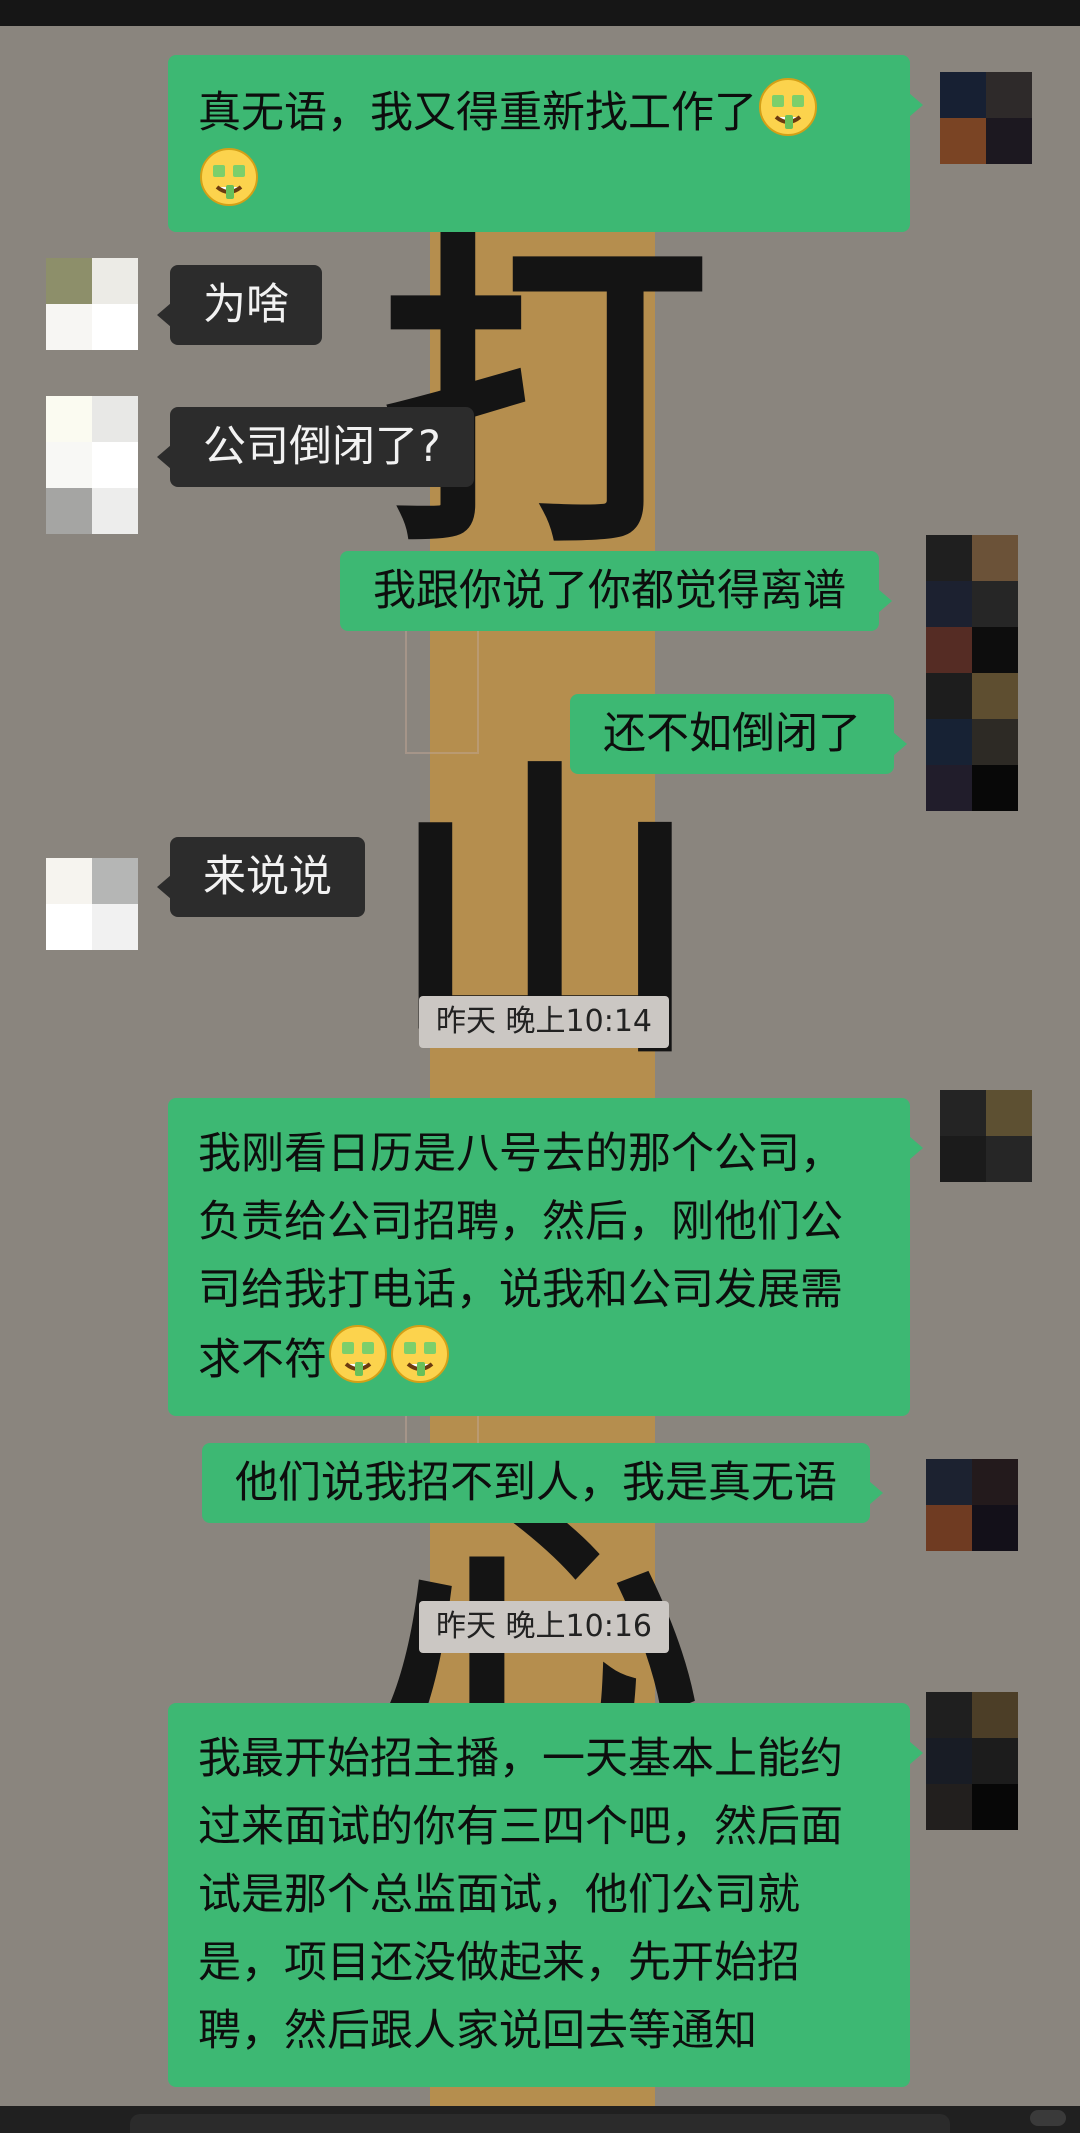  I want to click on calligraphy-char: 打, so click(545, 395).